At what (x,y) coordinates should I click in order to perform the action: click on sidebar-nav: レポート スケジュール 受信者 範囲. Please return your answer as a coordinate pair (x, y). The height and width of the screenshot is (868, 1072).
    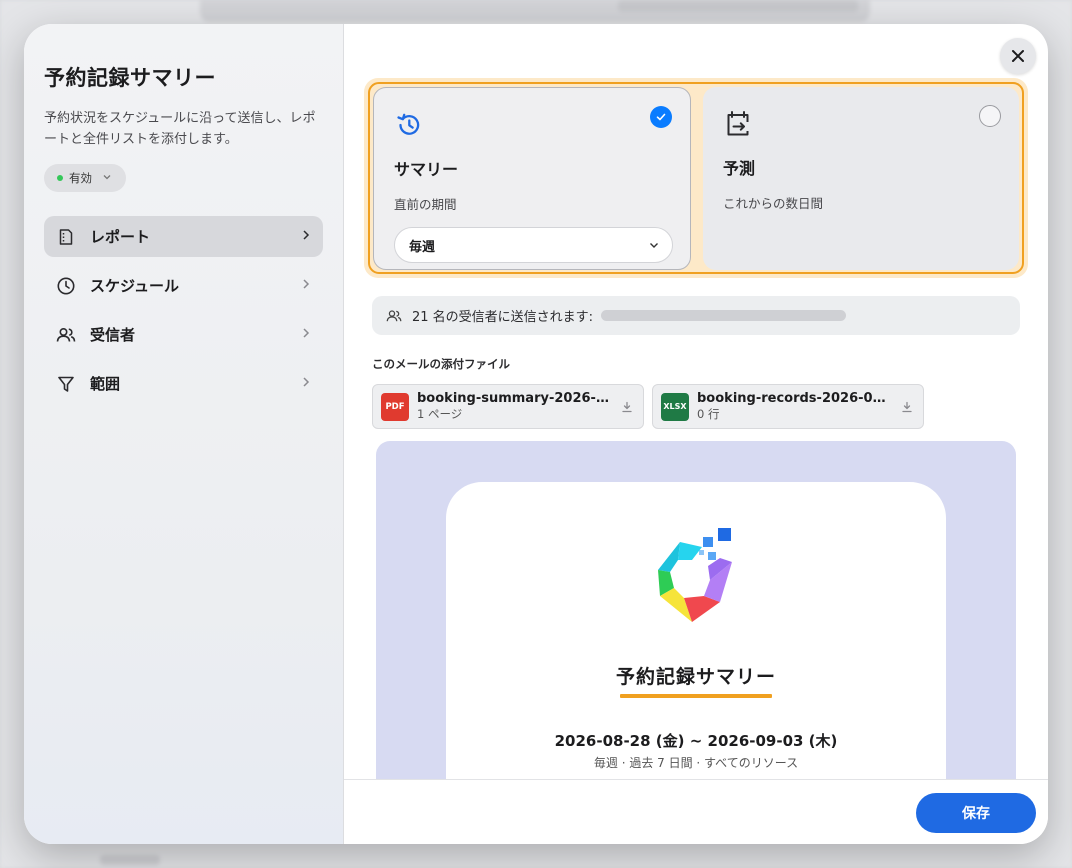
    Looking at the image, I should click on (183, 310).